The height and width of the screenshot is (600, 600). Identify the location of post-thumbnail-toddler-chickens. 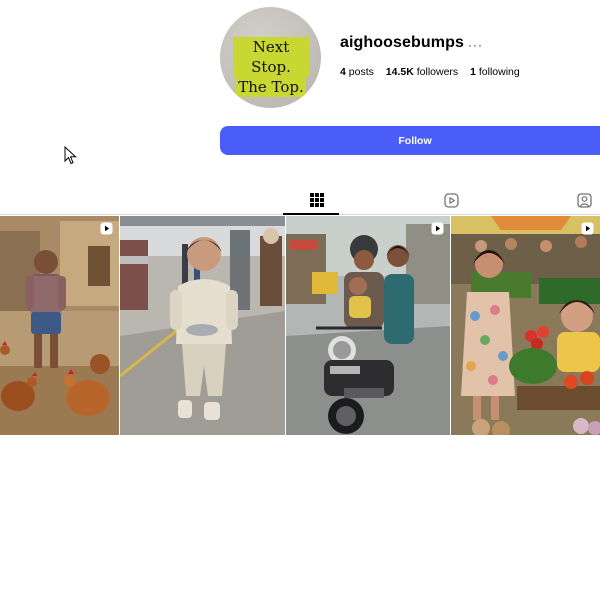
(59, 325).